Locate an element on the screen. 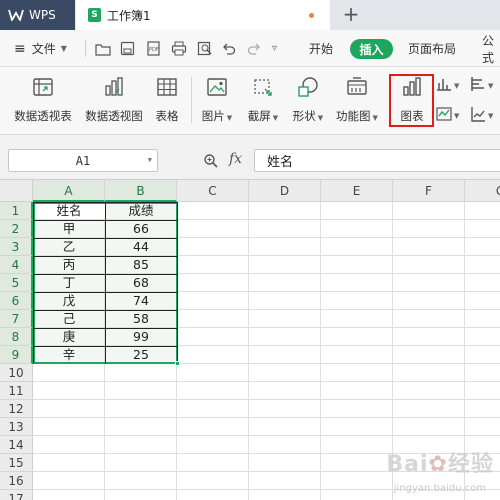  row-header-3: 3 is located at coordinates (16, 247).